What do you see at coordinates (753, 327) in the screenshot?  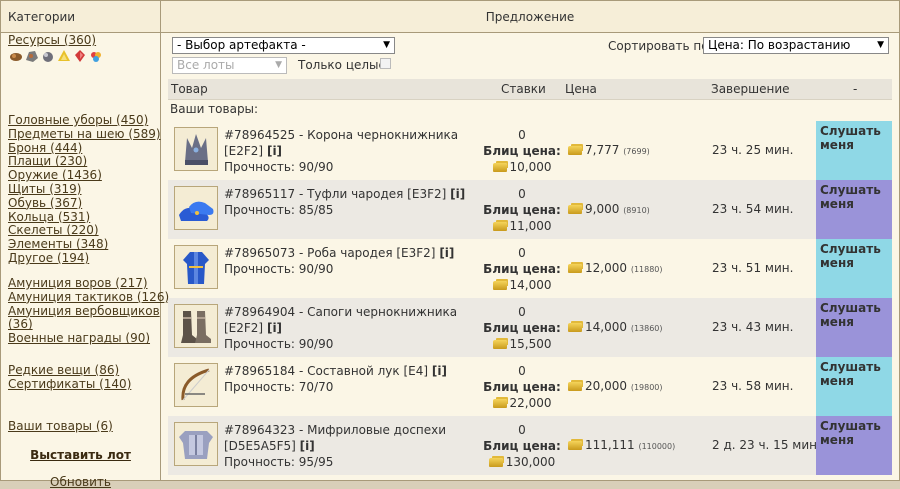 I see `end-time: 23 ч. 43 мин.` at bounding box center [753, 327].